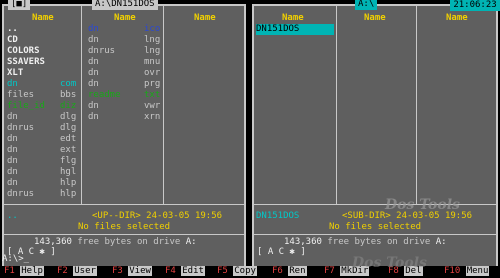 The width and height of the screenshot is (500, 278). Describe the element at coordinates (68, 150) in the screenshot. I see `file-extension: ext` at that location.